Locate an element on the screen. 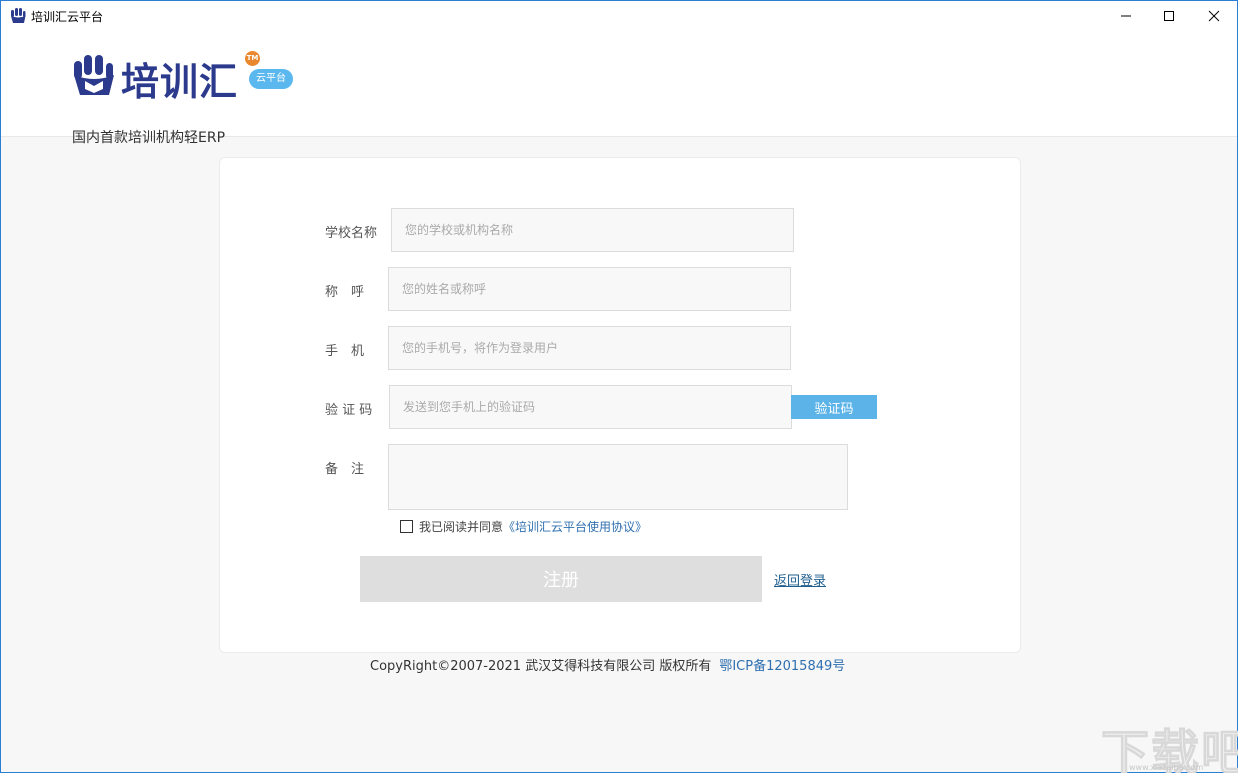  name-input is located at coordinates (589, 289).